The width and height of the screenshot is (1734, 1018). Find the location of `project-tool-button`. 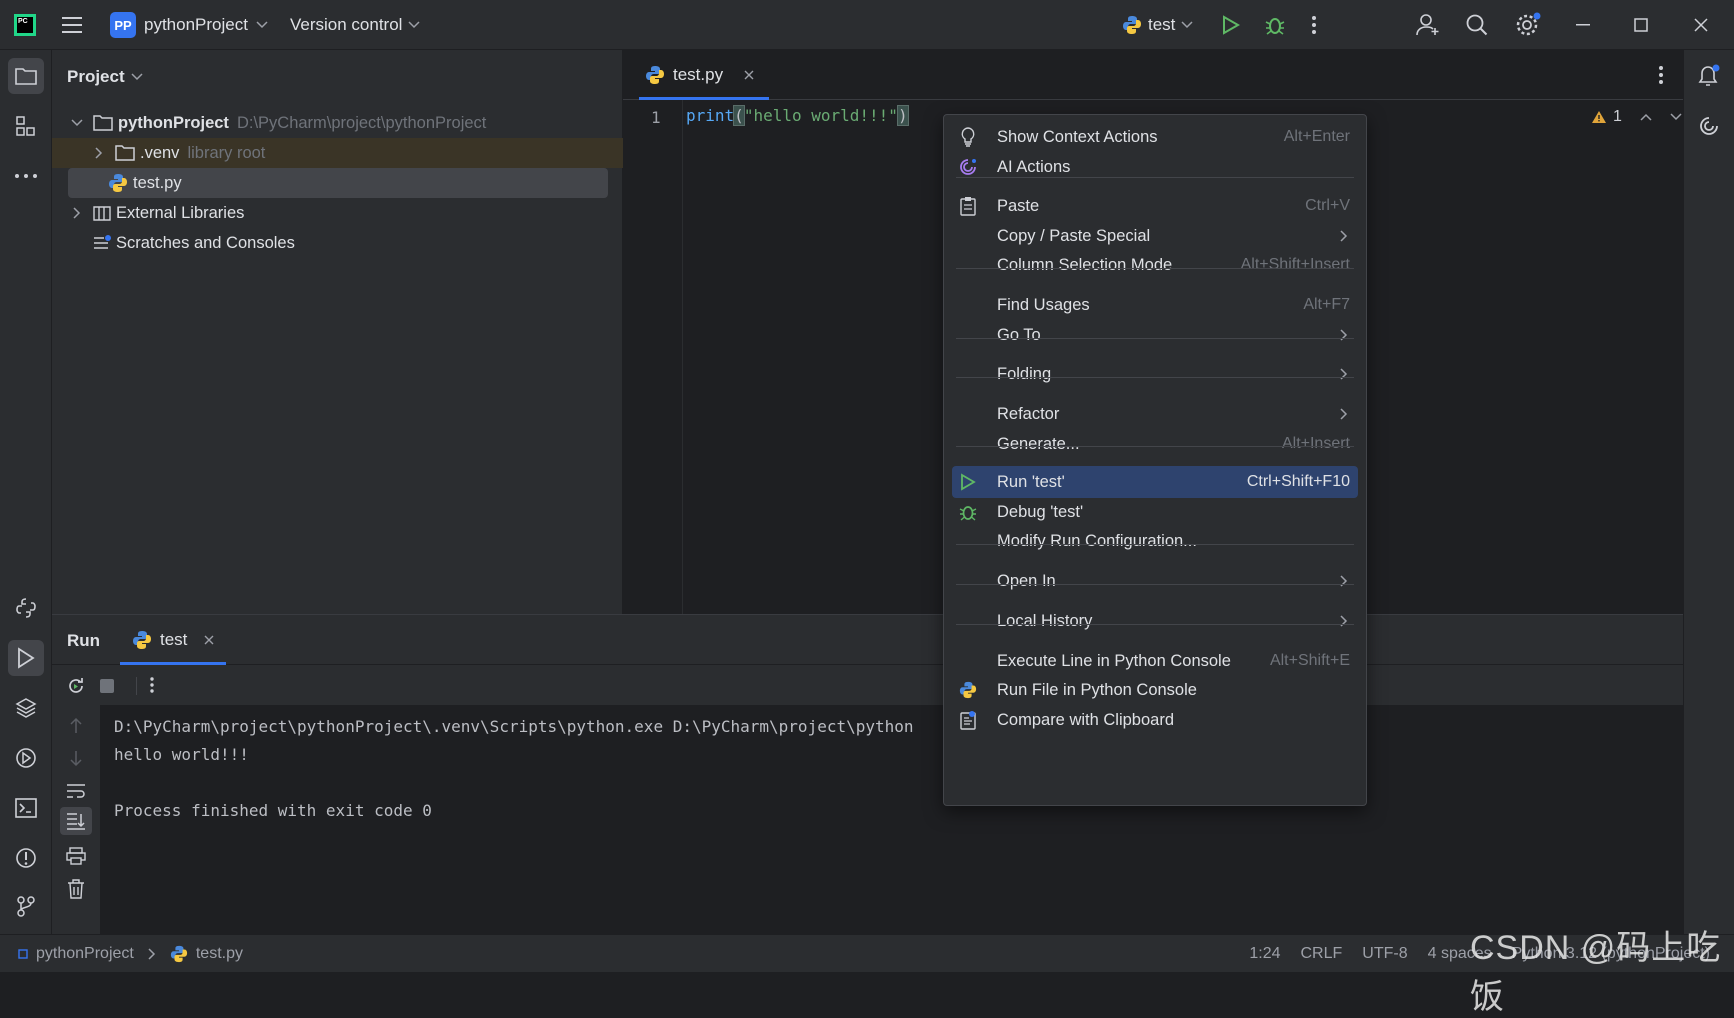

project-tool-button is located at coordinates (26, 76).